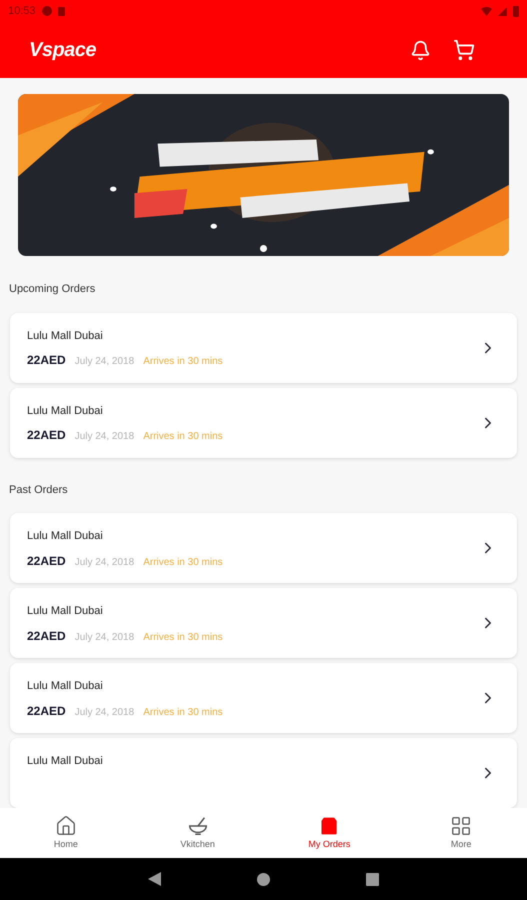 This screenshot has height=900, width=527. Describe the element at coordinates (486, 11) in the screenshot. I see `wifi-icon` at that location.